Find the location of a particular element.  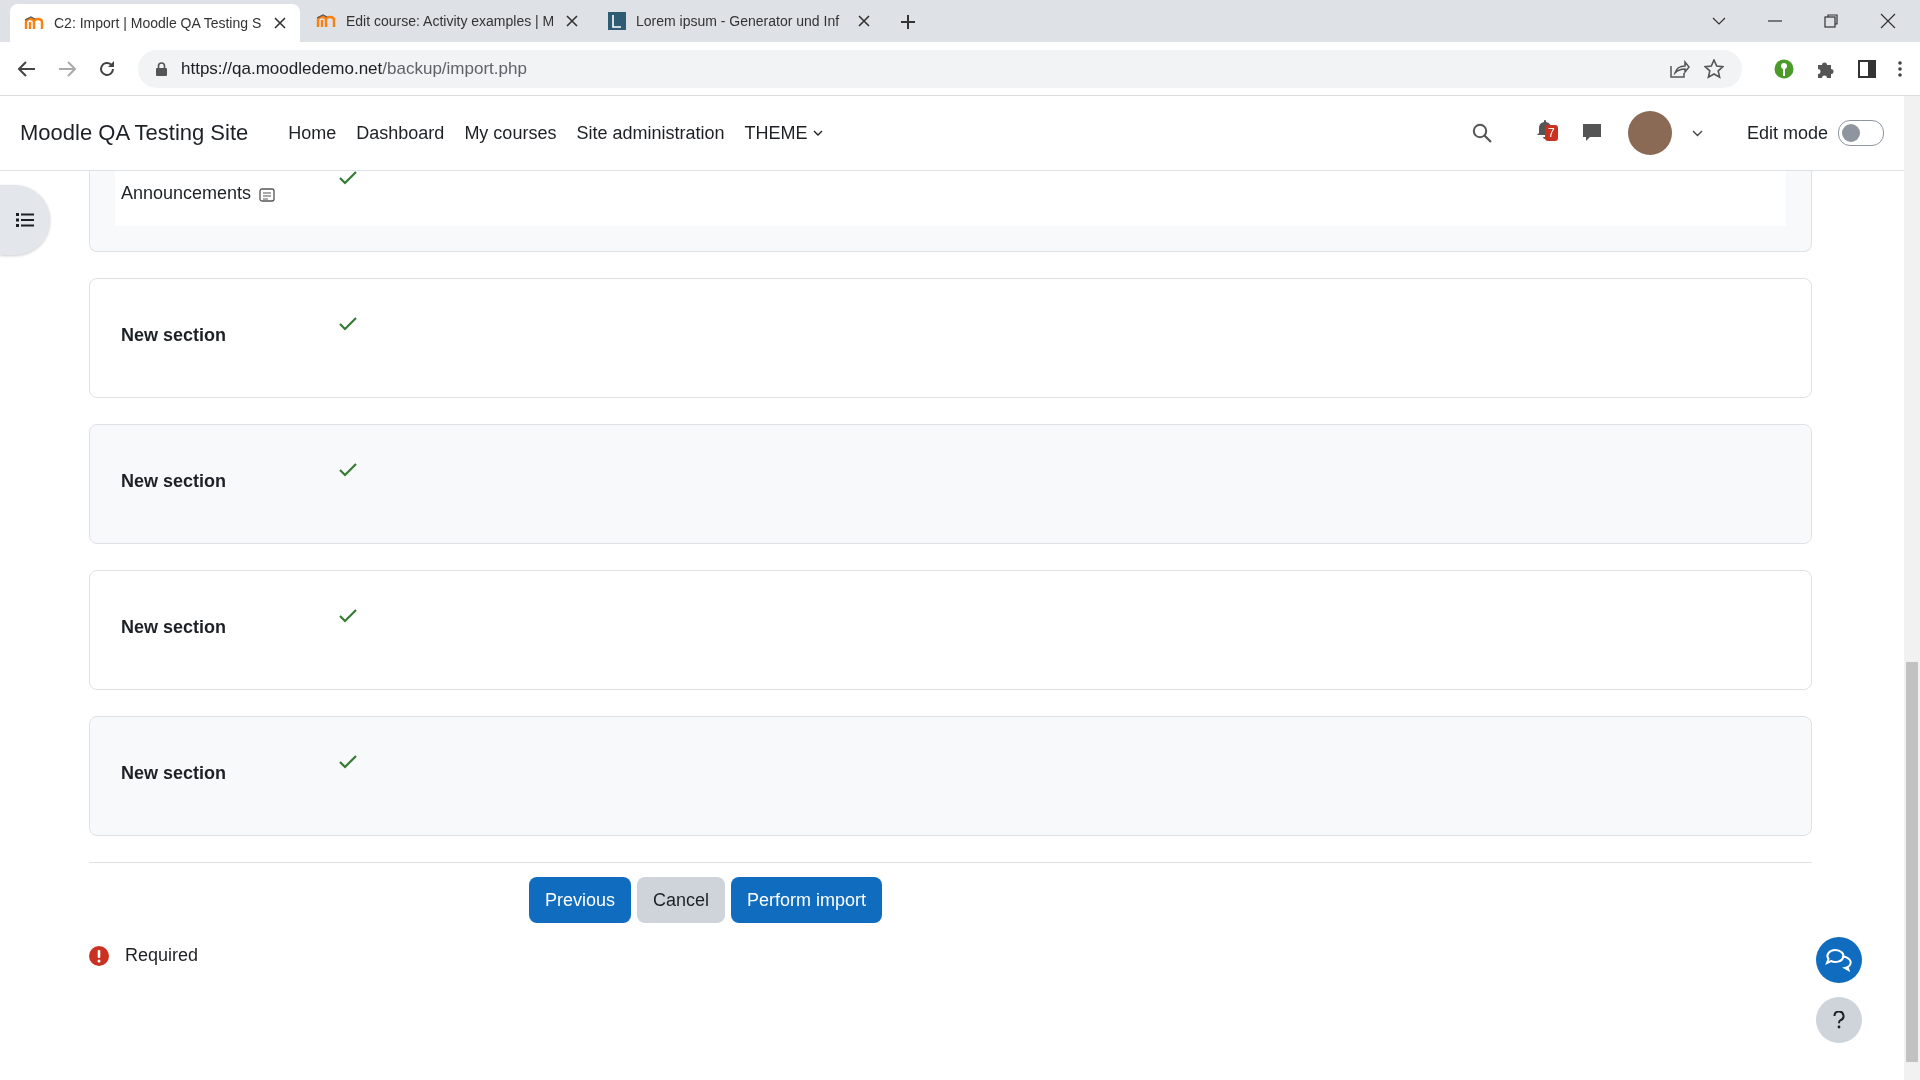

browser-tab: C2: Import | Moodle QA Testing S is located at coordinates (155, 23).